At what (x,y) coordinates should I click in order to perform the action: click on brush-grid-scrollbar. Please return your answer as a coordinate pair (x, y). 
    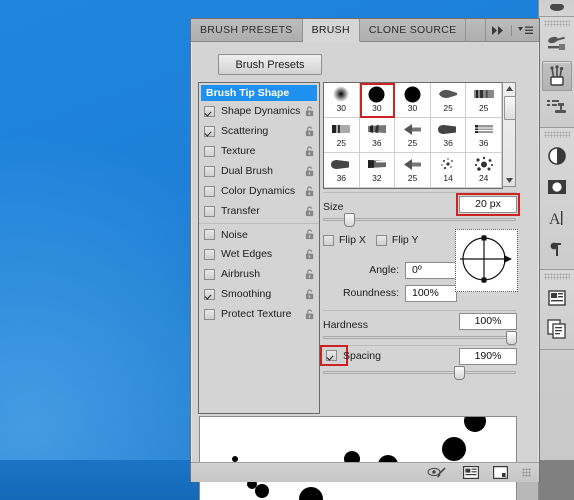
    Looking at the image, I should click on (509, 134).